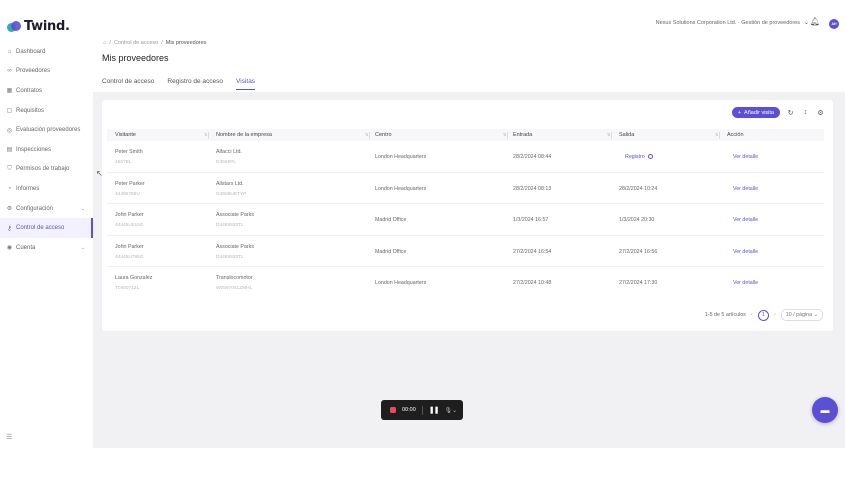 This screenshot has height=480, width=845. What do you see at coordinates (790, 113) in the screenshot?
I see `refresh-icon: ↻` at bounding box center [790, 113].